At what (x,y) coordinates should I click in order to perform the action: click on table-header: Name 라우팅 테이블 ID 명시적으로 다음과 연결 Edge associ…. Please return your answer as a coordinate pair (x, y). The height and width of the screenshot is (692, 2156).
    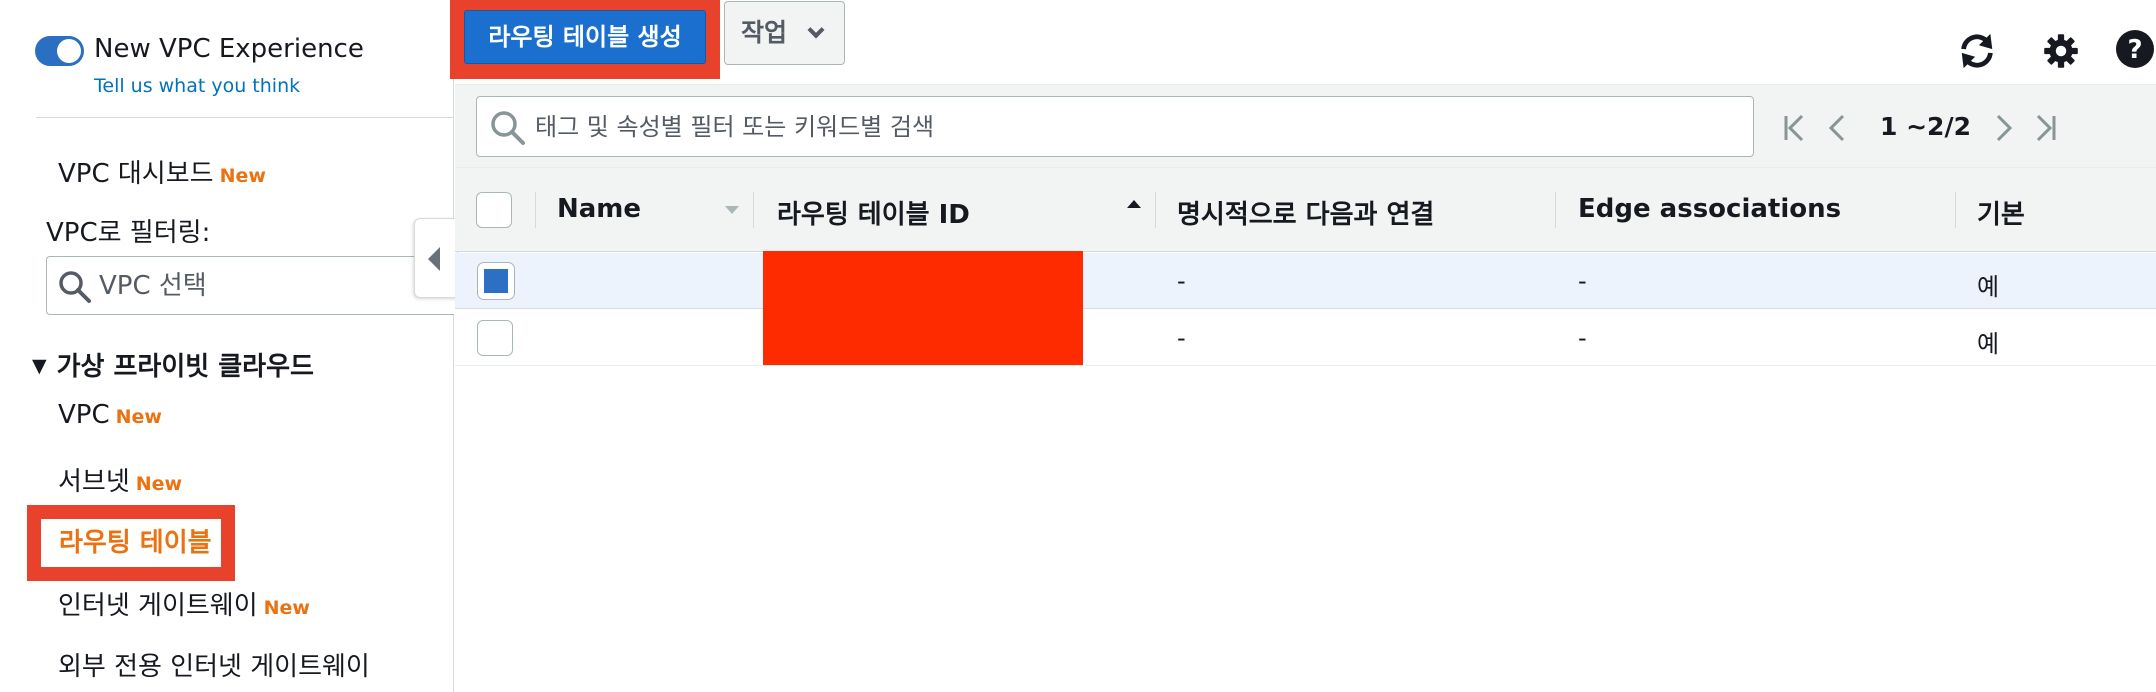
    Looking at the image, I should click on (1305, 210).